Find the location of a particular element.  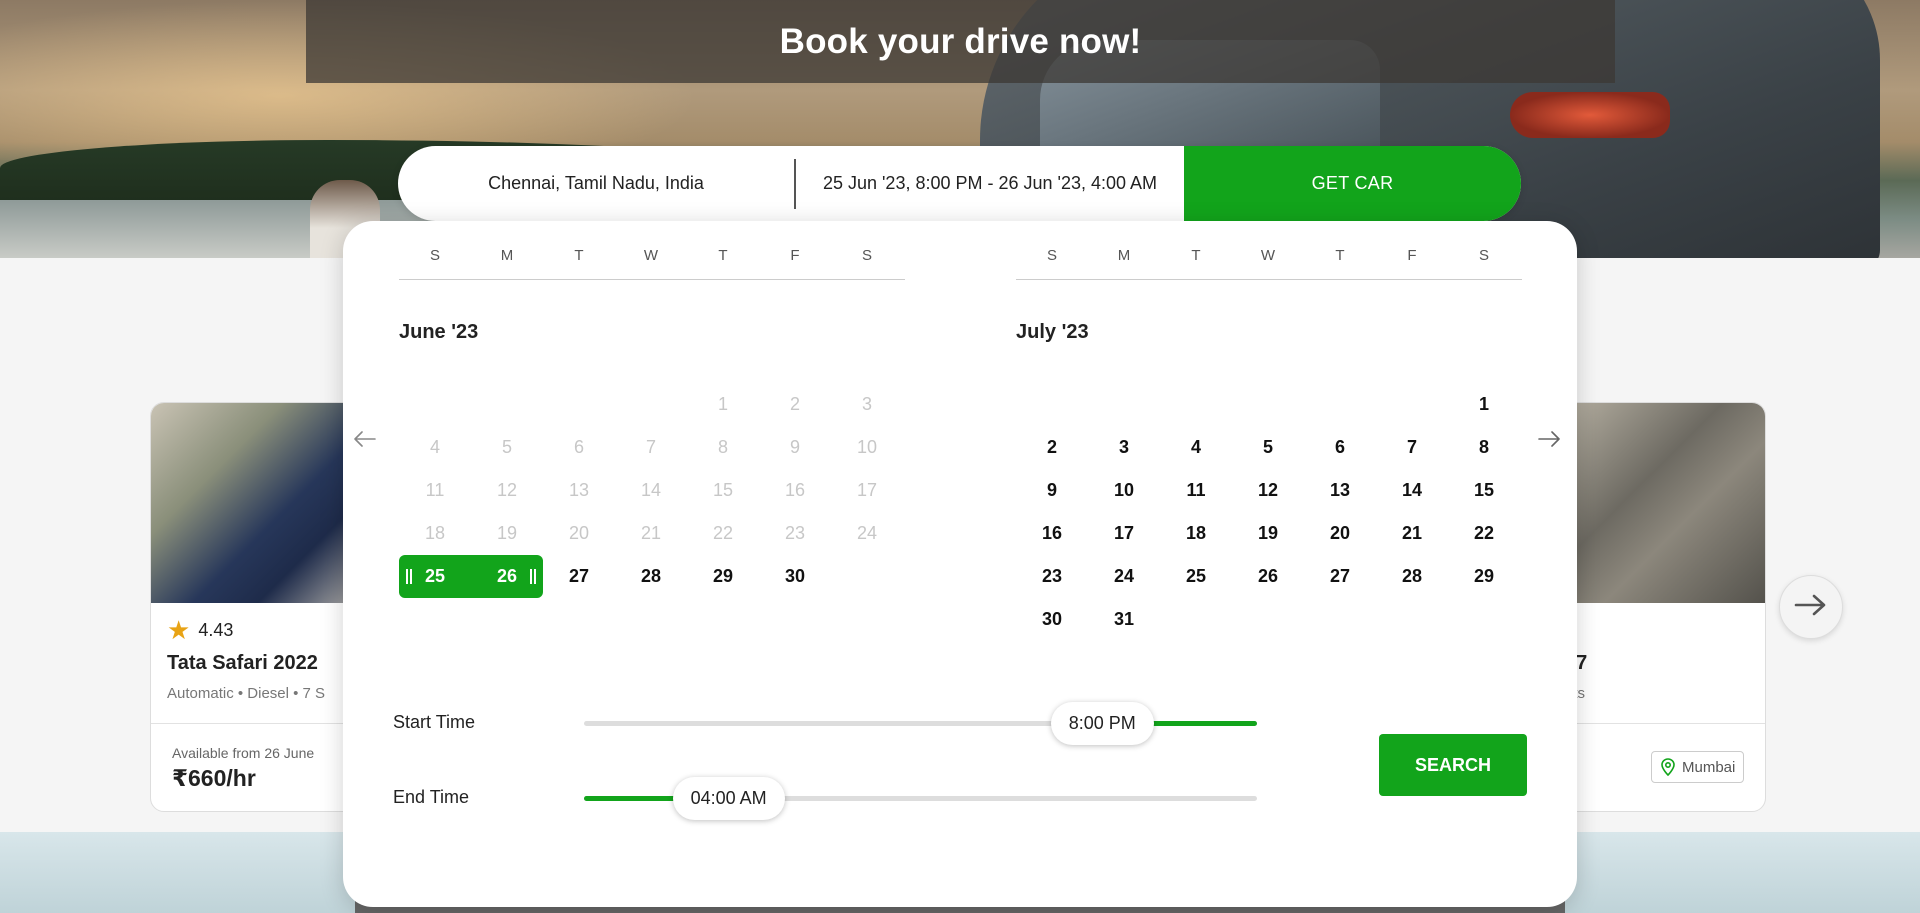

car-rating: ★ 4.43 is located at coordinates (200, 630).